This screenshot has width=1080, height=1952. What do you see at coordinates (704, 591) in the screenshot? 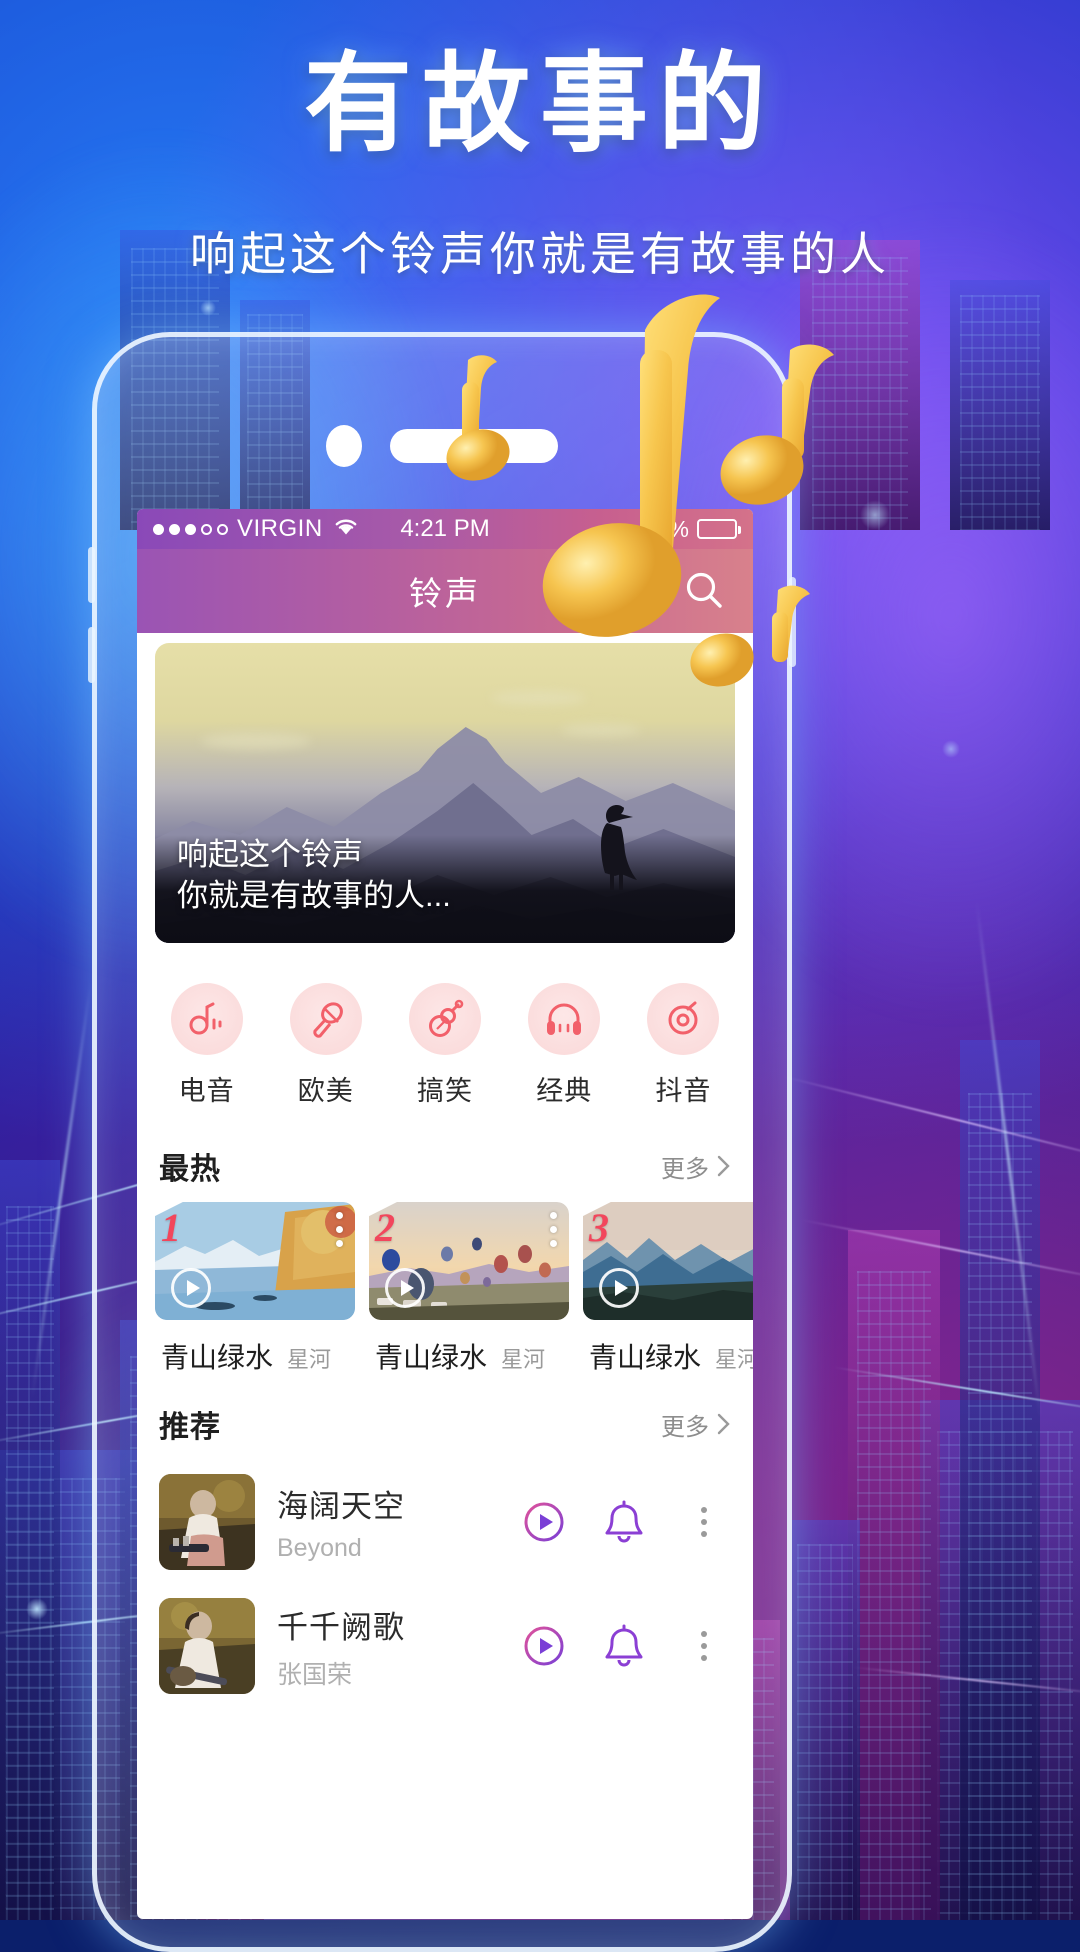
I see `search-icon` at bounding box center [704, 591].